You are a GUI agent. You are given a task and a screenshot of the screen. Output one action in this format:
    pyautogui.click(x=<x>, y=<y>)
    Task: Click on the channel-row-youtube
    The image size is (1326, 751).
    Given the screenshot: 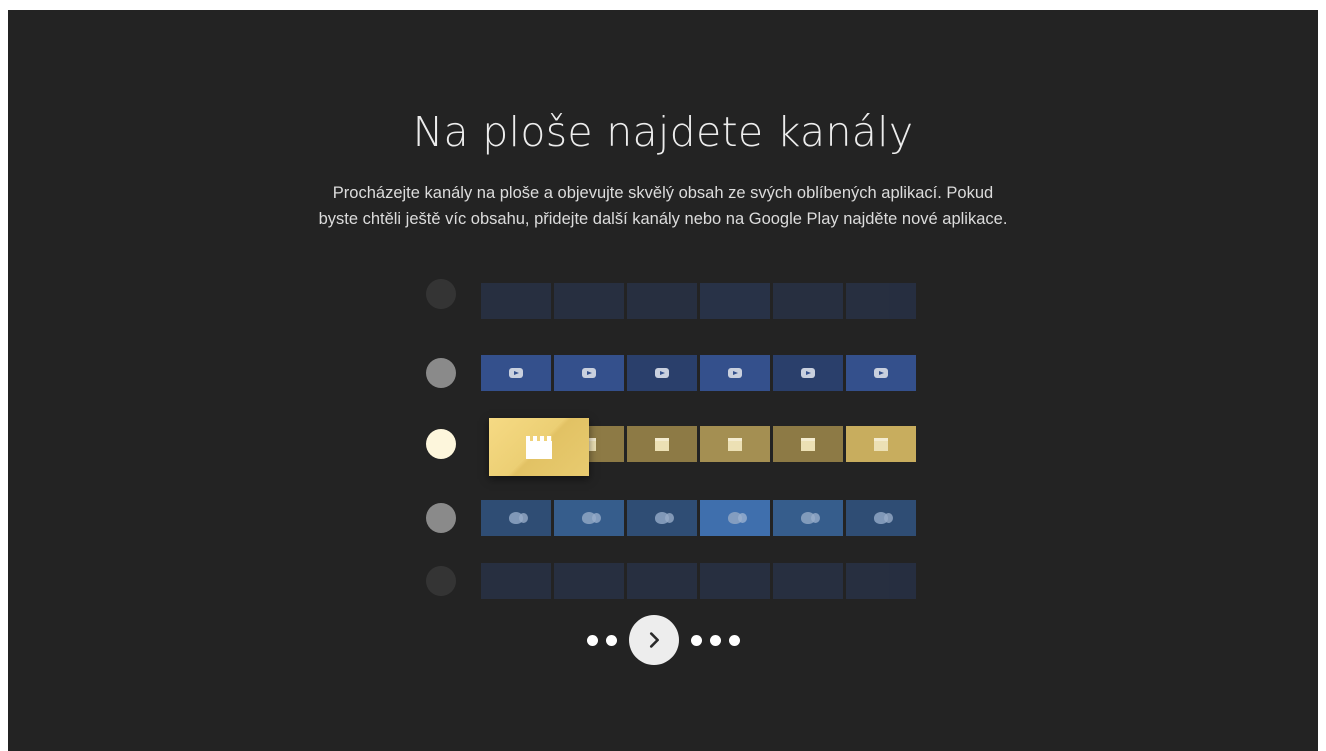 What is the action you would take?
    pyautogui.click(x=673, y=373)
    